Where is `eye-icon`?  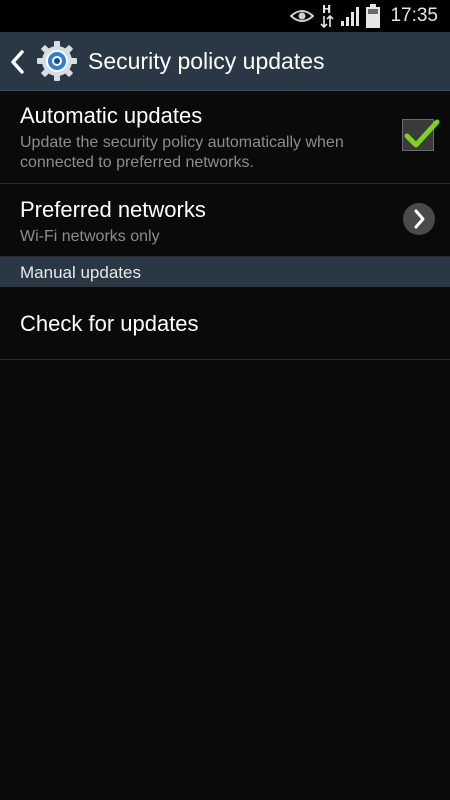 eye-icon is located at coordinates (302, 16).